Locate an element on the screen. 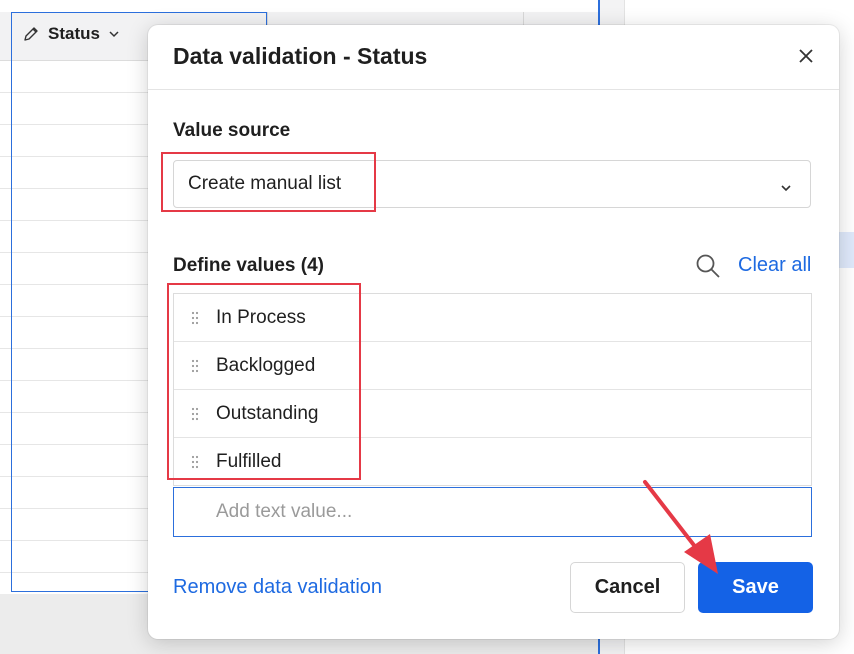 This screenshot has height=654, width=854. close-icon is located at coordinates (806, 58).